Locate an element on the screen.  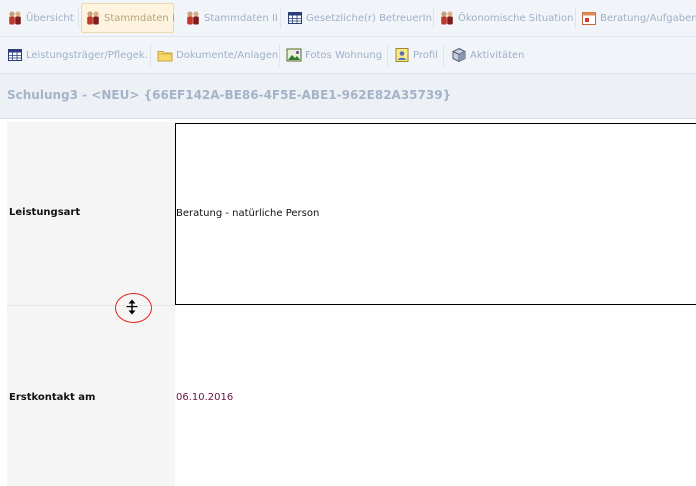
tab-stammdaten-2: Stammdaten II is located at coordinates (232, 18).